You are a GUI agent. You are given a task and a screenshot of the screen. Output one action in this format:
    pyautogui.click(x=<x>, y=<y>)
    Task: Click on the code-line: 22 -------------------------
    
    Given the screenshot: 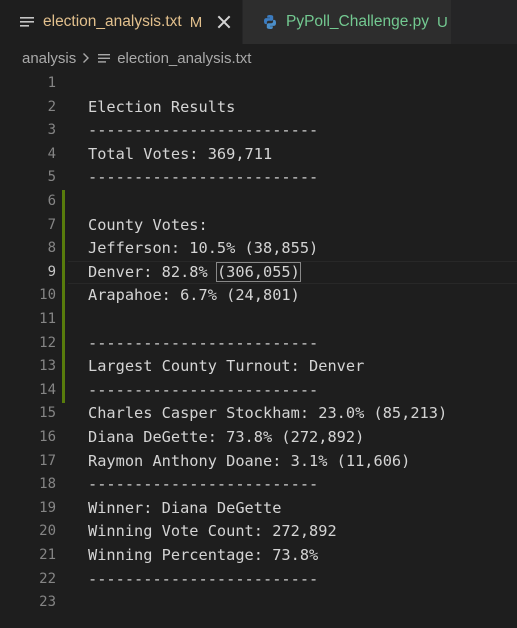 What is the action you would take?
    pyautogui.click(x=258, y=580)
    